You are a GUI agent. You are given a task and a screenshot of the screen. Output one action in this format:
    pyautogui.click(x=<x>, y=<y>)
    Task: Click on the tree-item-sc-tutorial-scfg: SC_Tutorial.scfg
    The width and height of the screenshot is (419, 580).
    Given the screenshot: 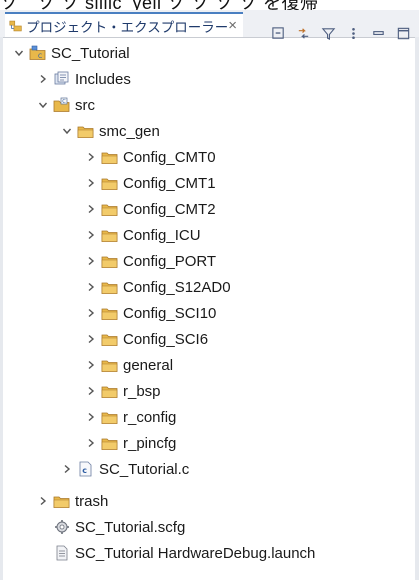 What is the action you would take?
    pyautogui.click(x=119, y=527)
    